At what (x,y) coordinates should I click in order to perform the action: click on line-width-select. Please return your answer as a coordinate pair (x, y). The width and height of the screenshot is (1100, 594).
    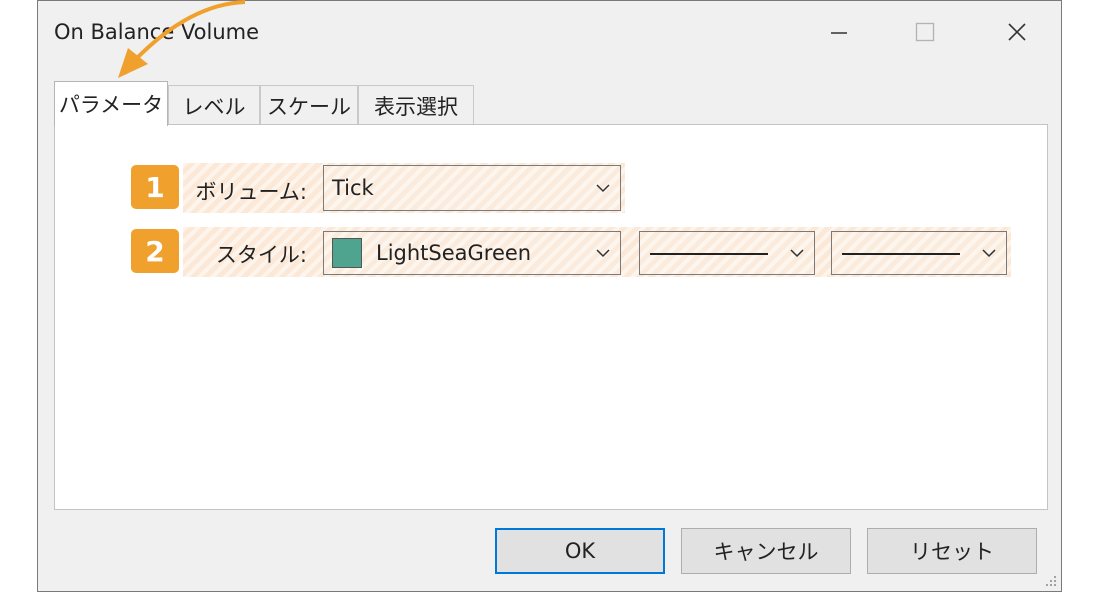
    Looking at the image, I should click on (919, 253).